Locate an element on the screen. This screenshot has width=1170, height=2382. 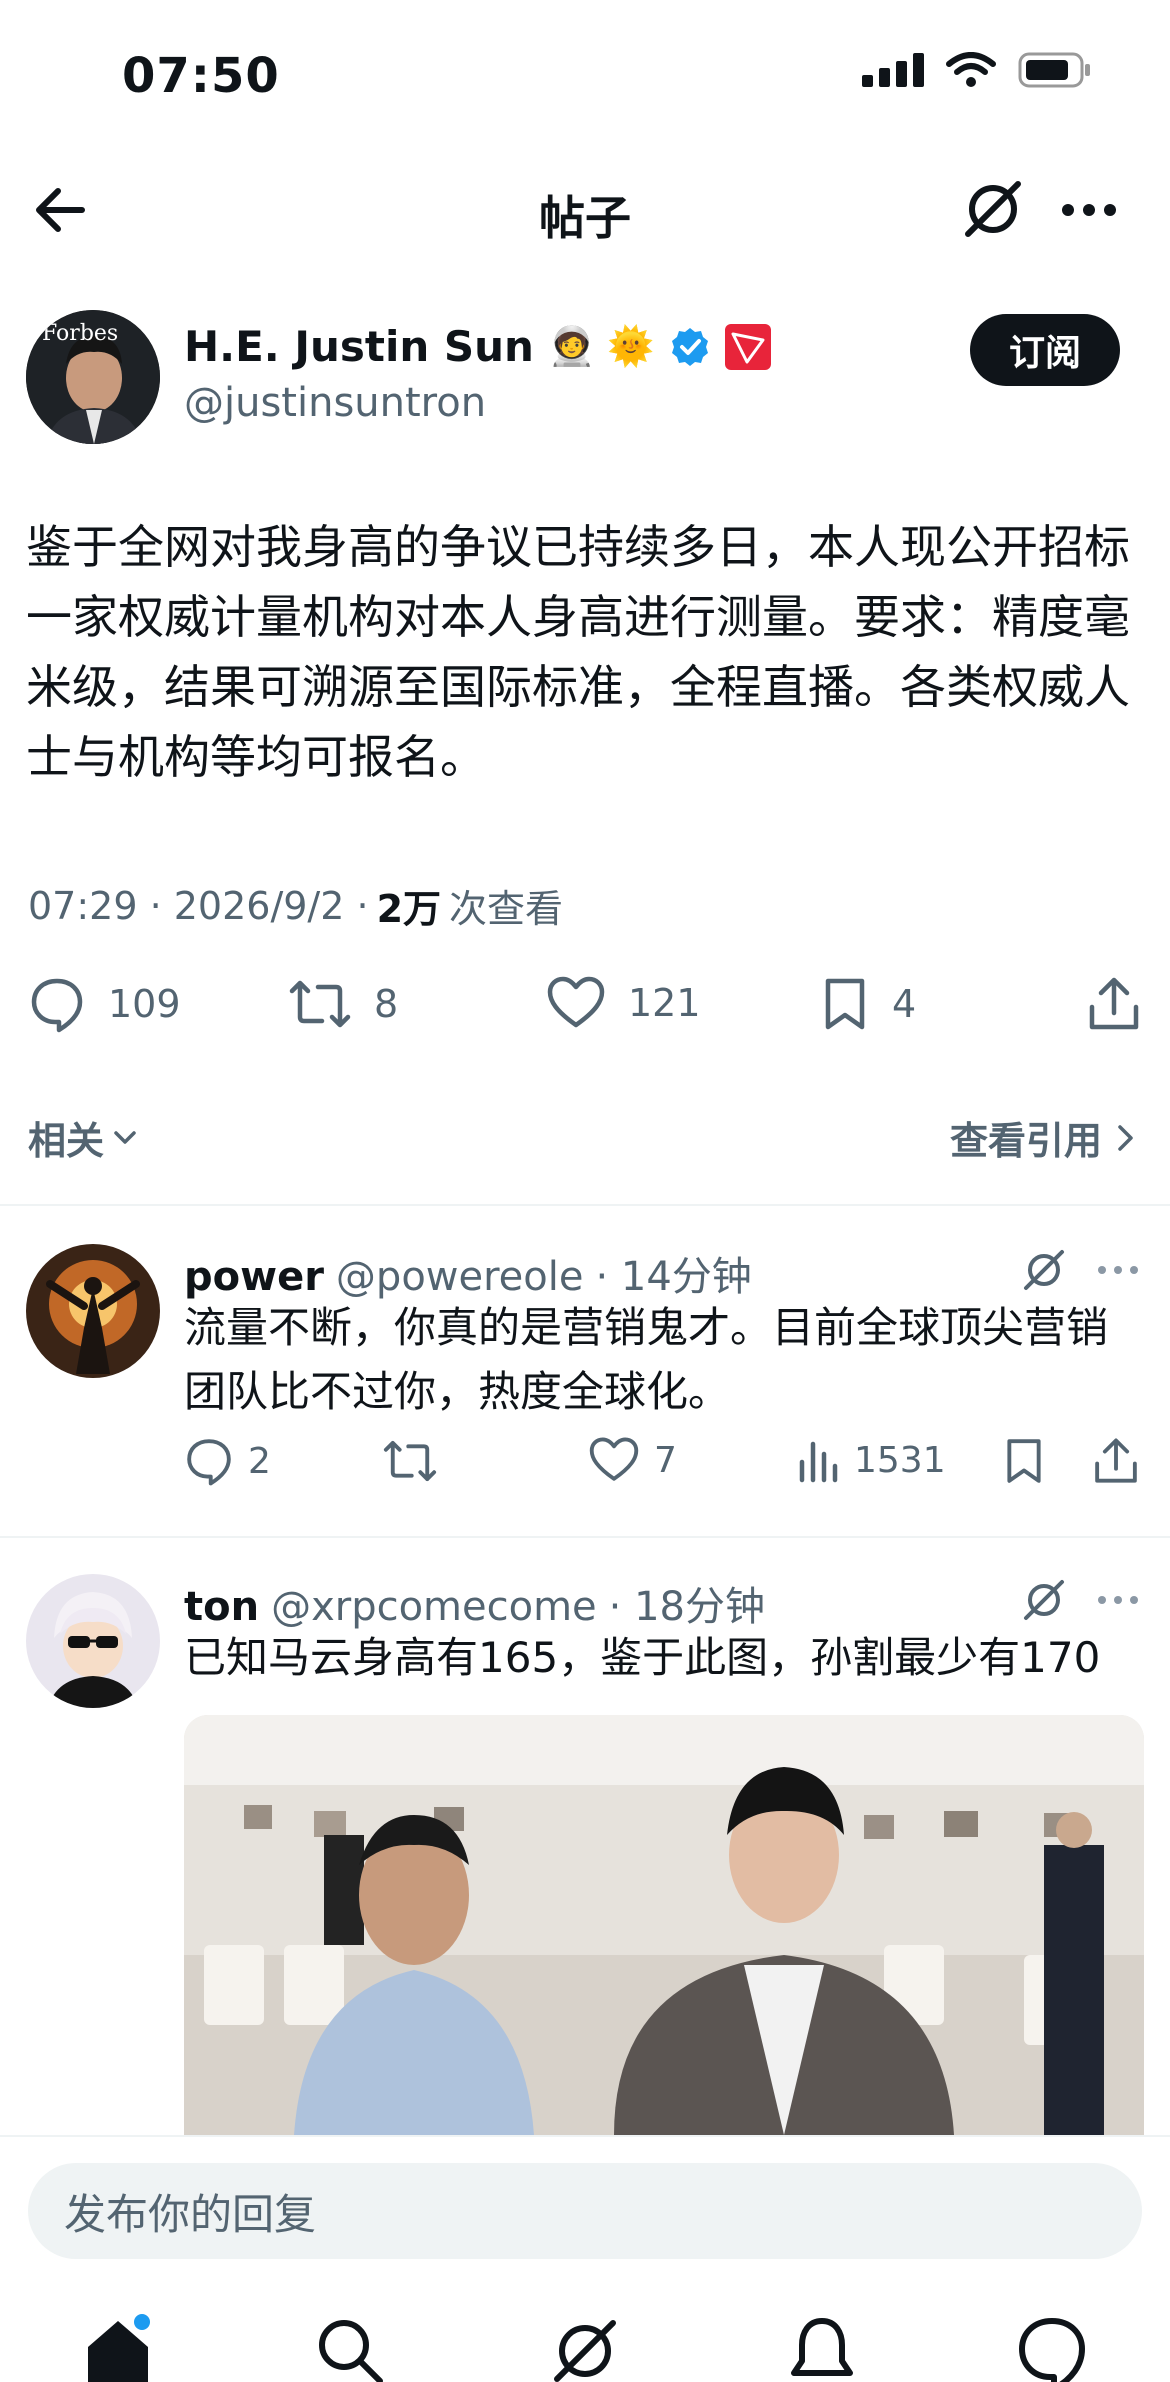
reply-author-name: power is located at coordinates (254, 1277).